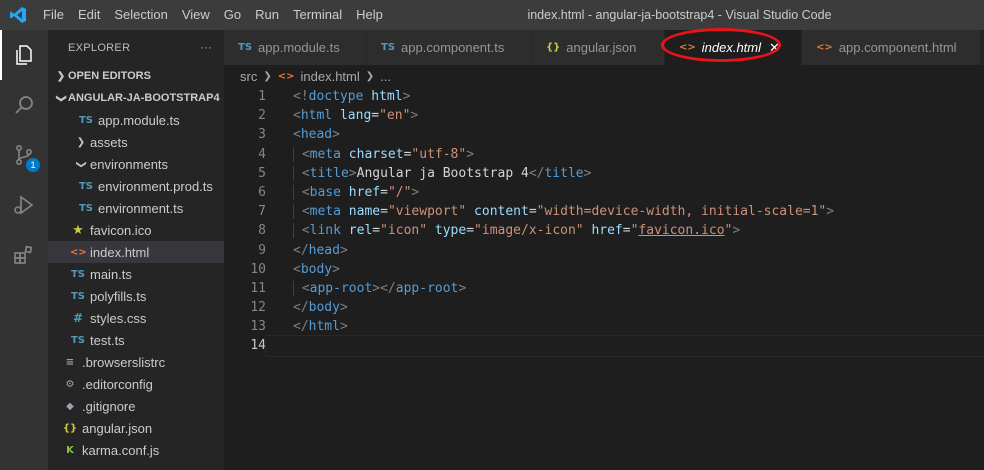 The image size is (984, 470). I want to click on file-polyfills-ts: TS polyfills.ts, so click(136, 296).